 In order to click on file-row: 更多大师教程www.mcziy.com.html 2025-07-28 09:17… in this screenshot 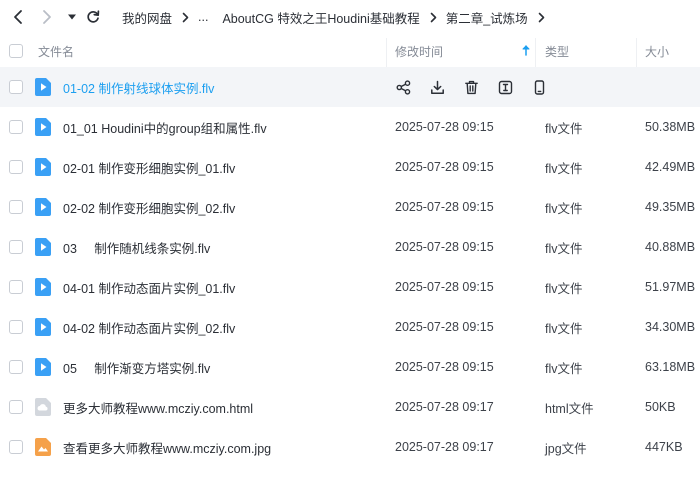, I will do `click(350, 407)`.